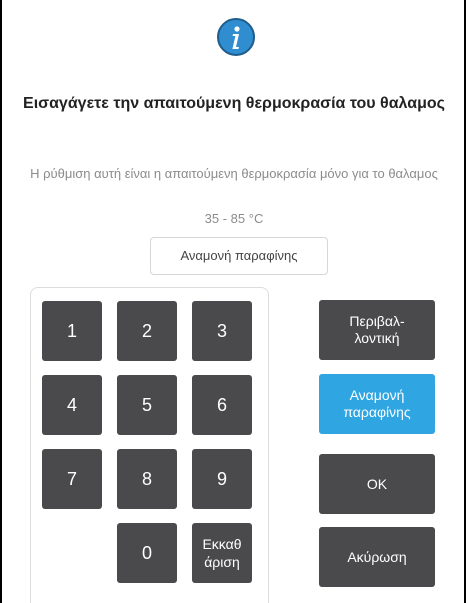 The height and width of the screenshot is (603, 468). I want to click on key-1: 1, so click(72, 331).